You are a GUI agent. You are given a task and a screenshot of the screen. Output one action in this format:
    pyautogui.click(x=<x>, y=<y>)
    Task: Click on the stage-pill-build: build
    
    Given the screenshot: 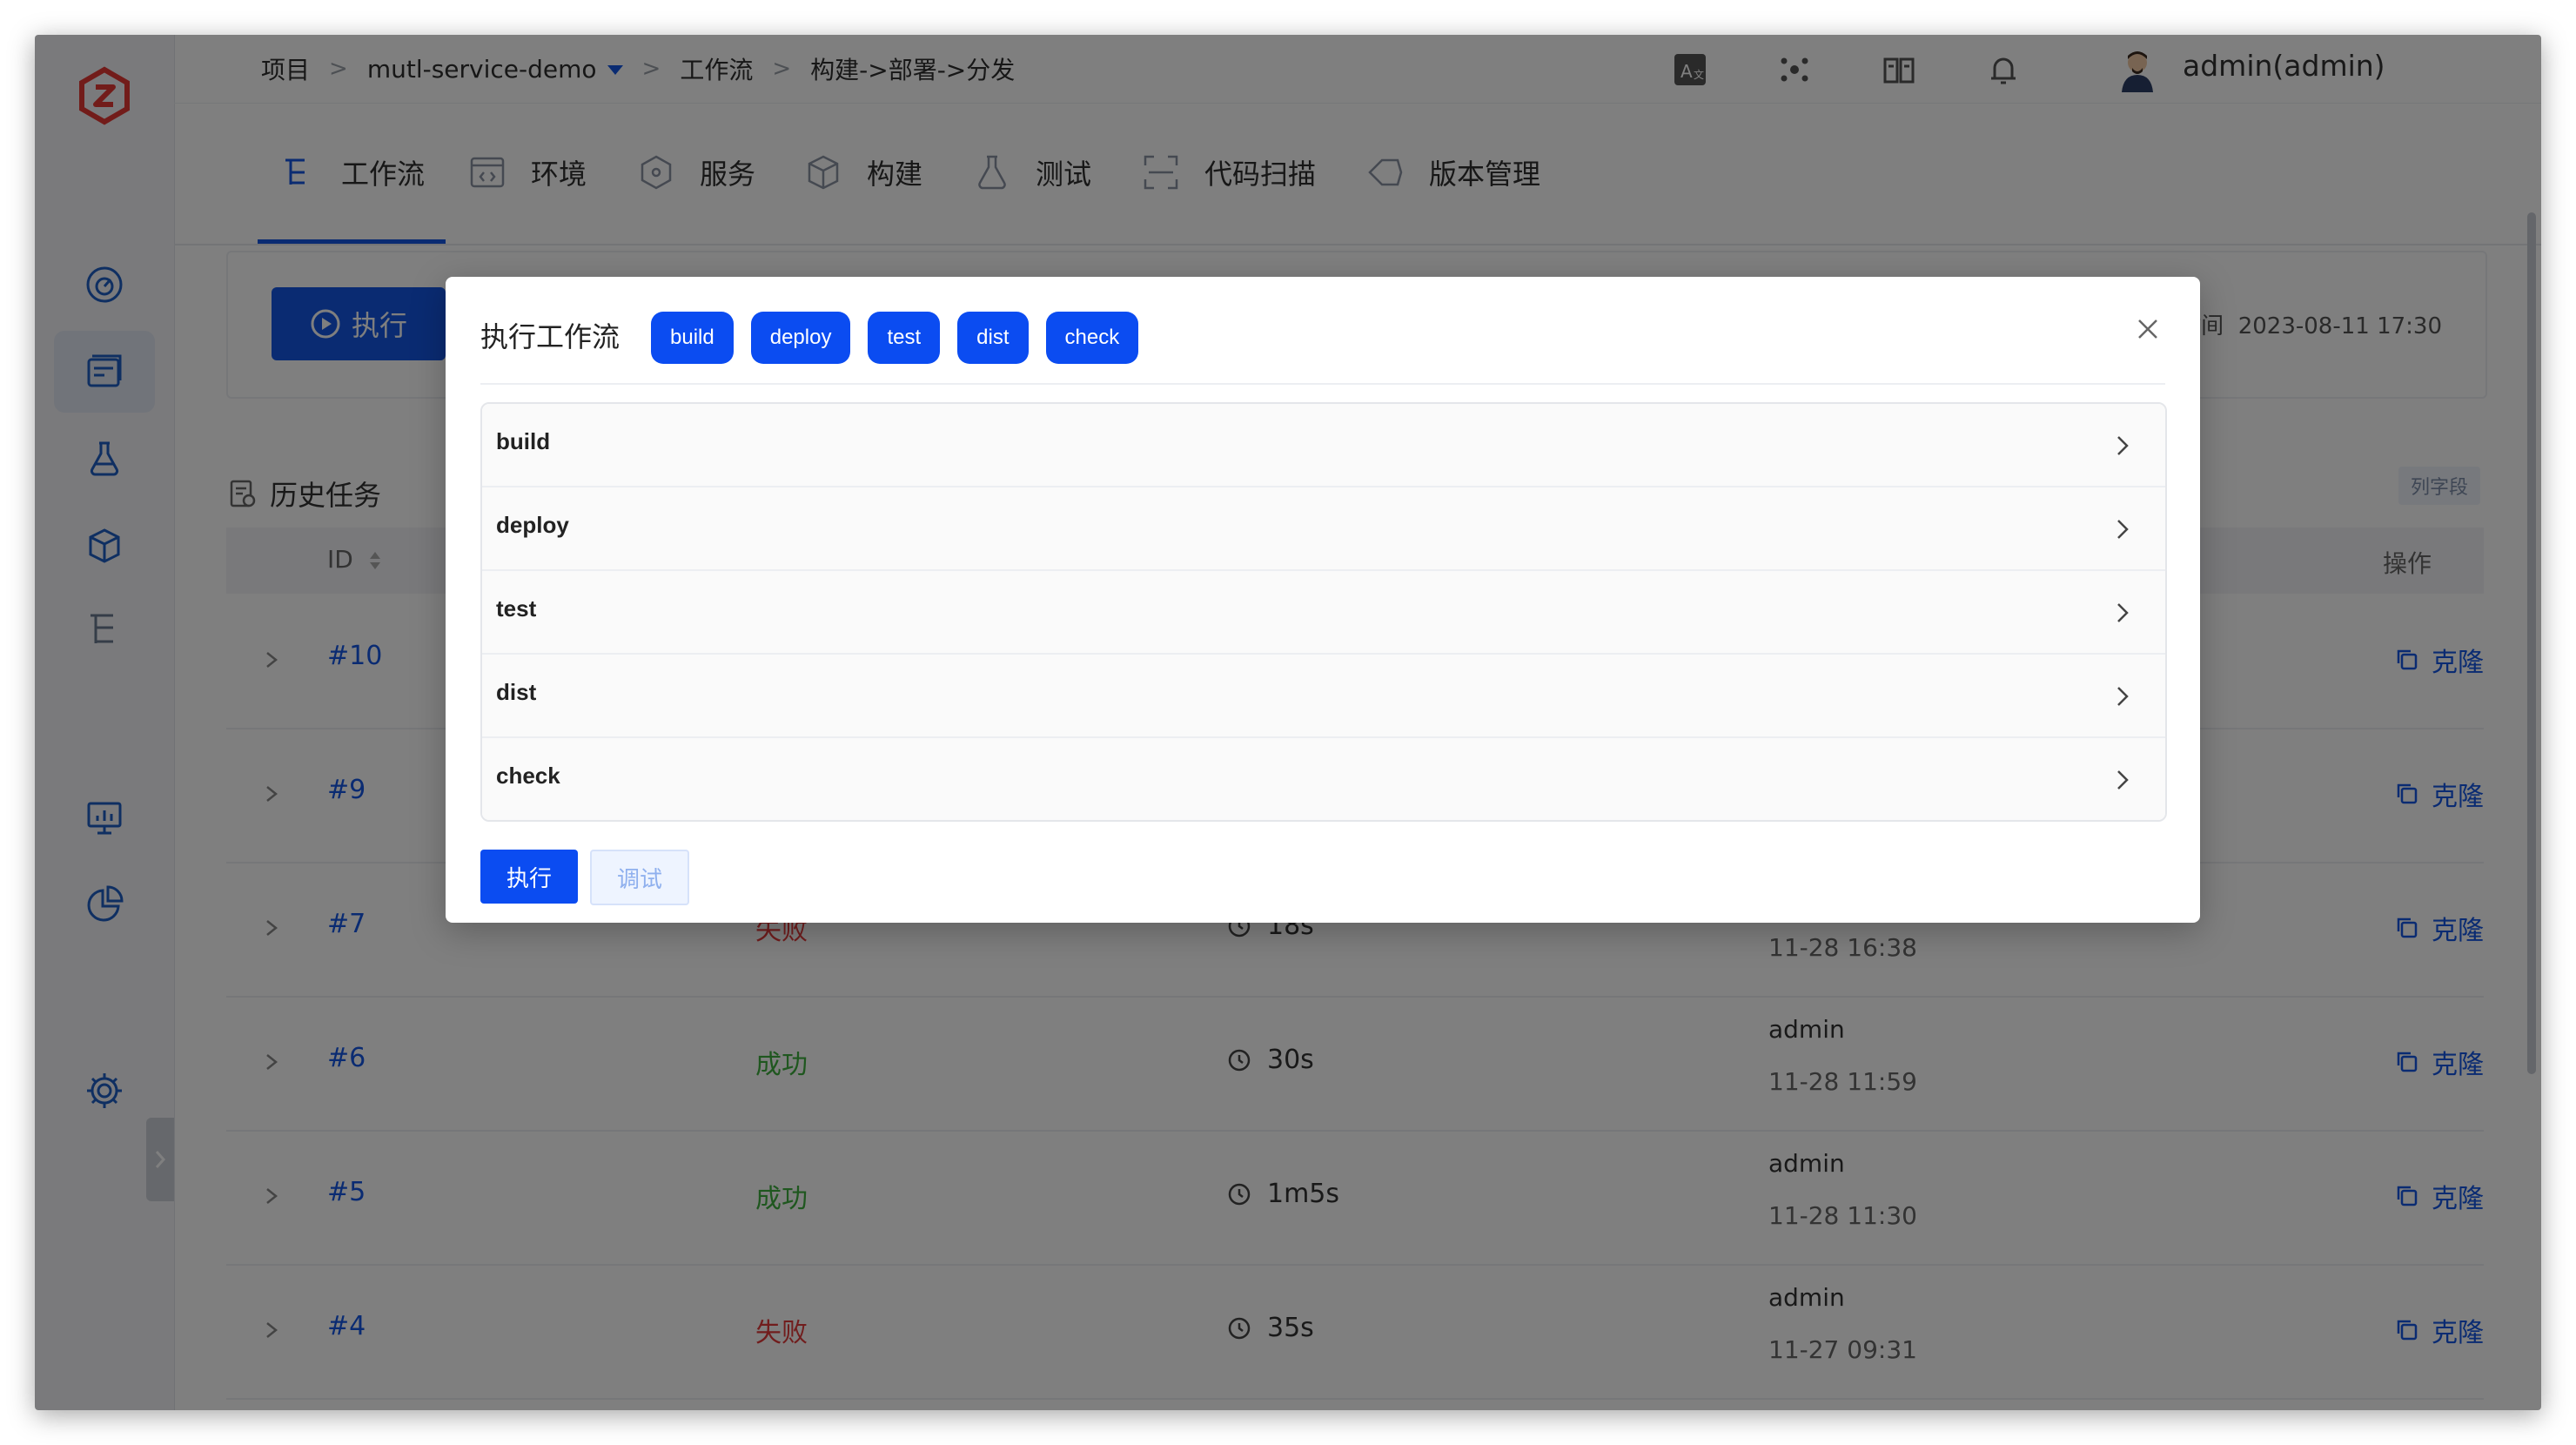 What is the action you would take?
    pyautogui.click(x=693, y=338)
    